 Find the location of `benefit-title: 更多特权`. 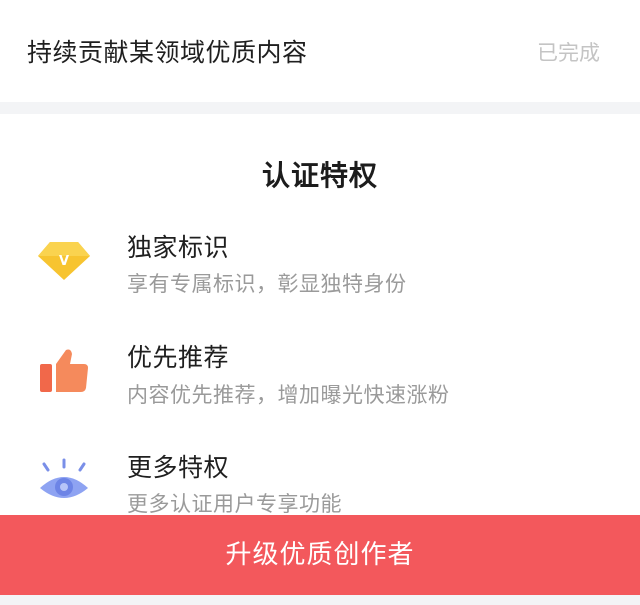

benefit-title: 更多特权 is located at coordinates (178, 467).